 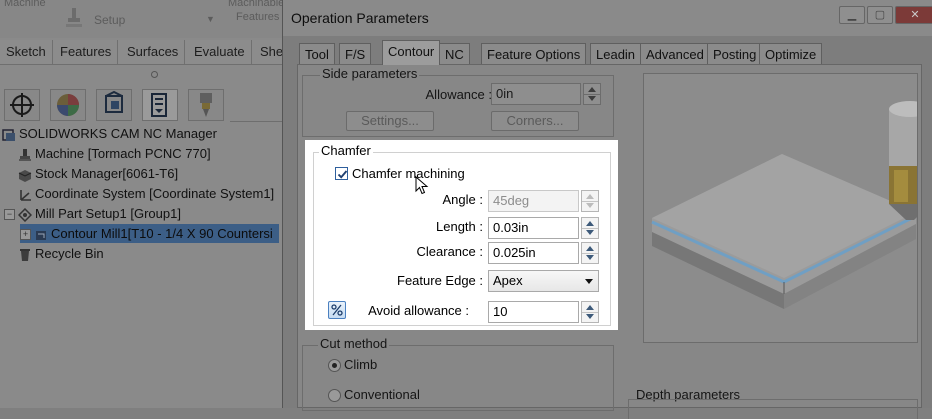 I want to click on tree-label: Contour Mill1[T10 - 1/4 X 90 Countersi, so click(x=162, y=233).